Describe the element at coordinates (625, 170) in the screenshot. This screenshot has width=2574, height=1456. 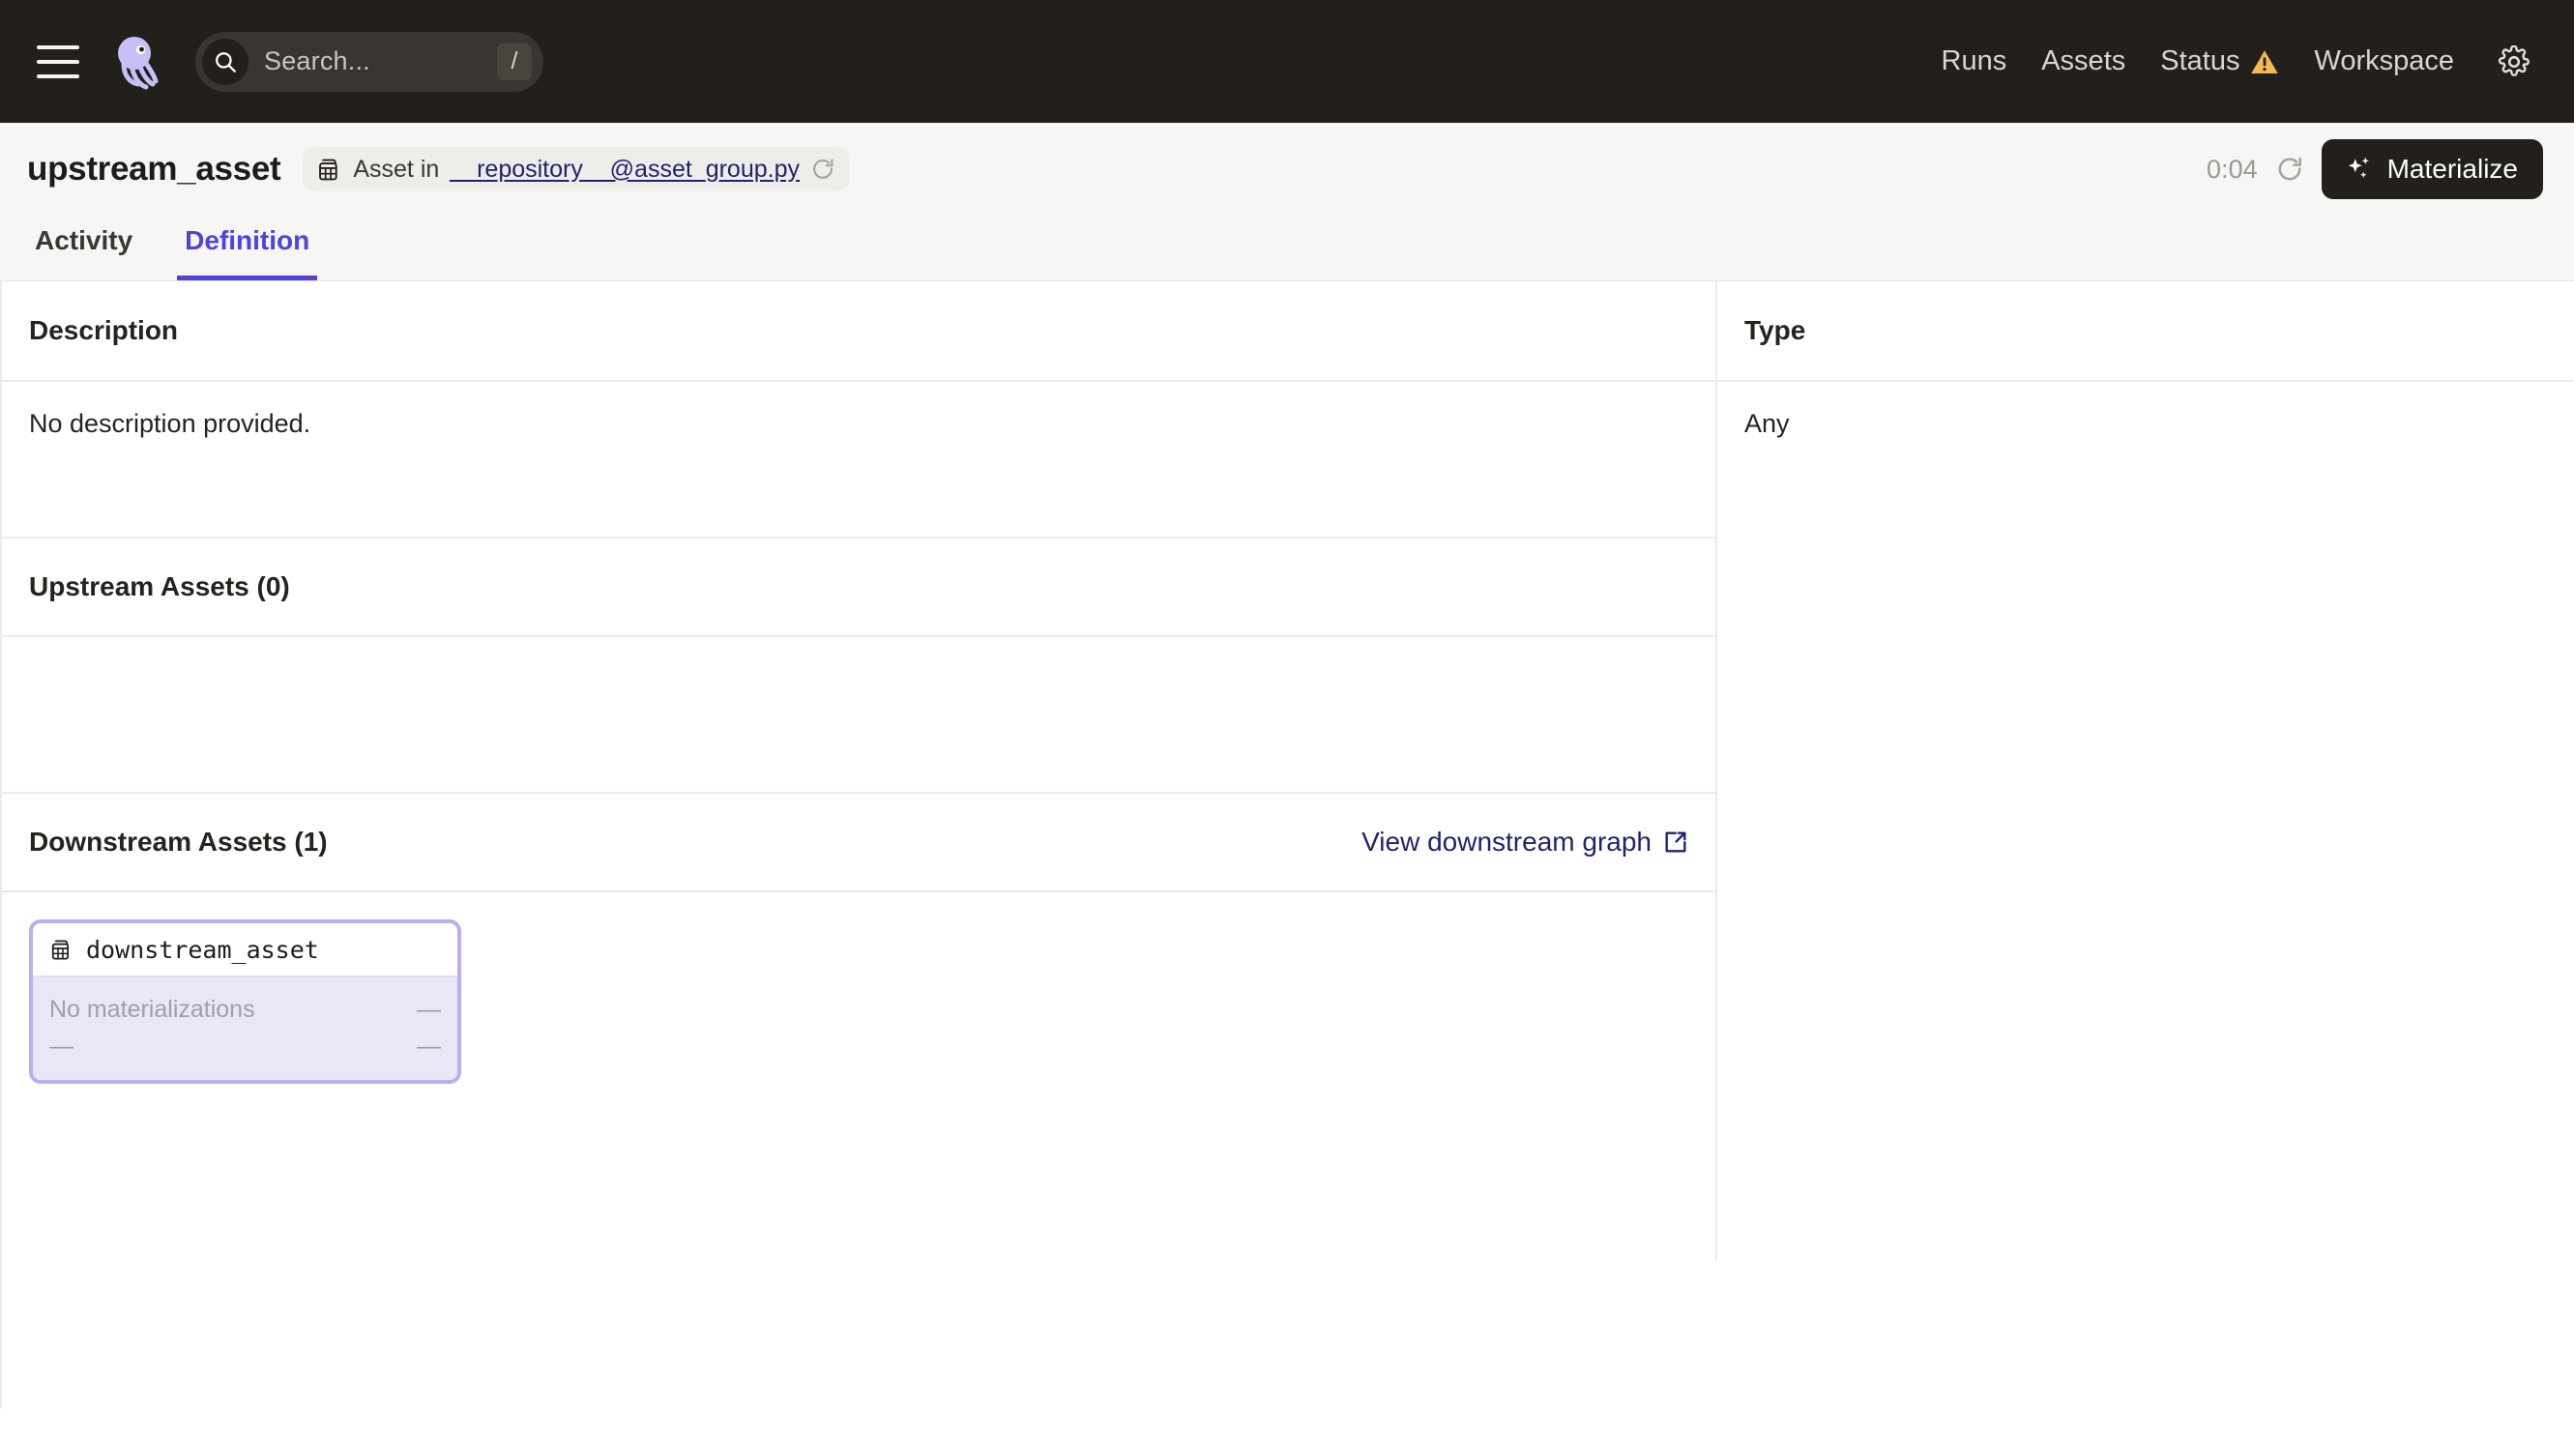
I see `repository-link: __repository__@asset_group.py` at that location.